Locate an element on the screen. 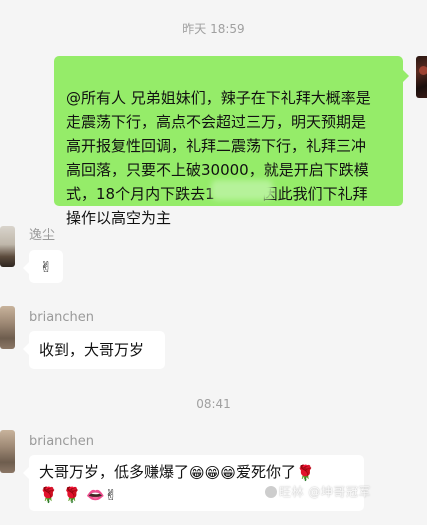  message-text: 收到，大哥万岁 is located at coordinates (92, 350).